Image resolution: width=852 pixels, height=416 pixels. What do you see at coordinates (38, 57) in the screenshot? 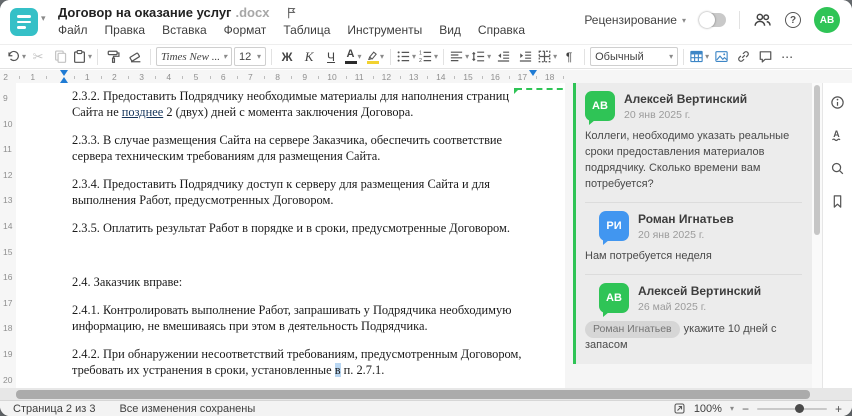
I see `cut-button: ✂` at bounding box center [38, 57].